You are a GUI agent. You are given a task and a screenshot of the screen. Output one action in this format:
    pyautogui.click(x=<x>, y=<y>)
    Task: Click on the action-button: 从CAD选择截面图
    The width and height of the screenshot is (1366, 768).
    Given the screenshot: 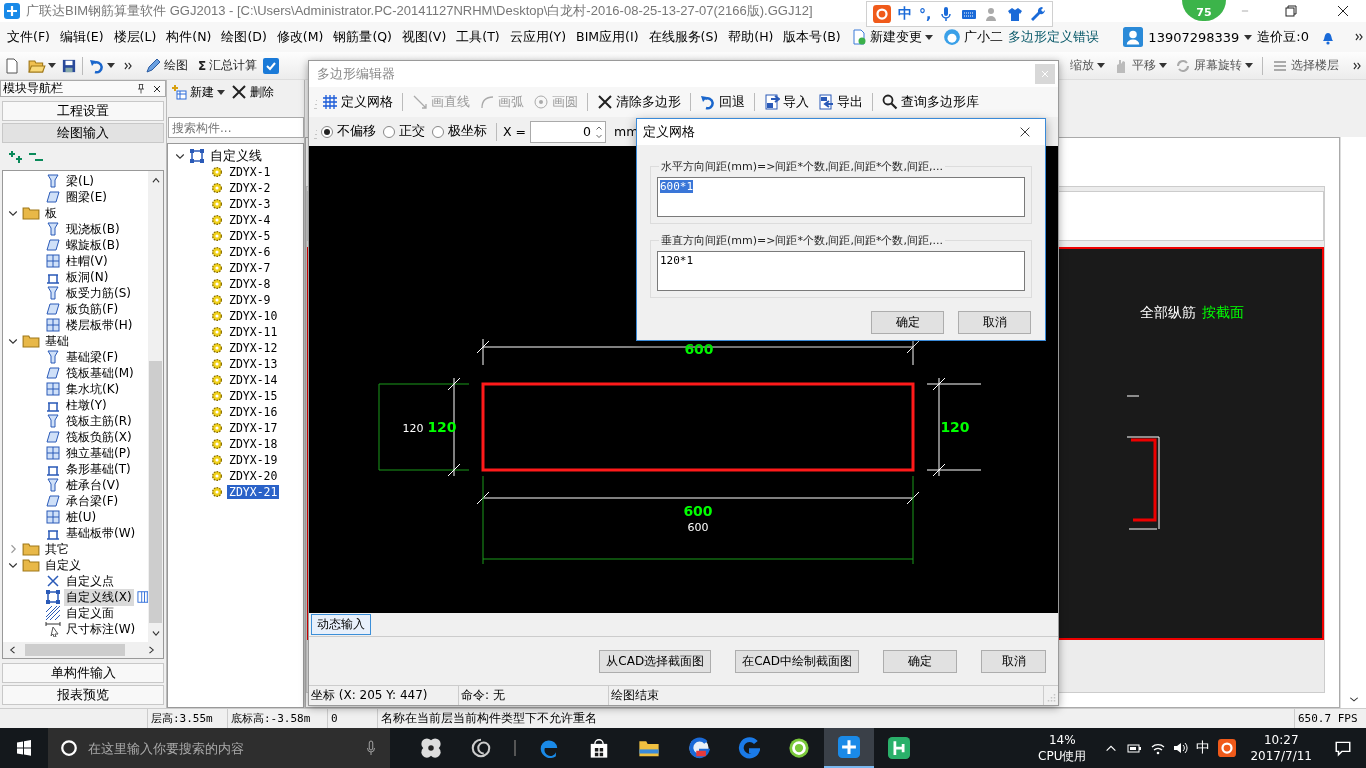 What is the action you would take?
    pyautogui.click(x=655, y=661)
    